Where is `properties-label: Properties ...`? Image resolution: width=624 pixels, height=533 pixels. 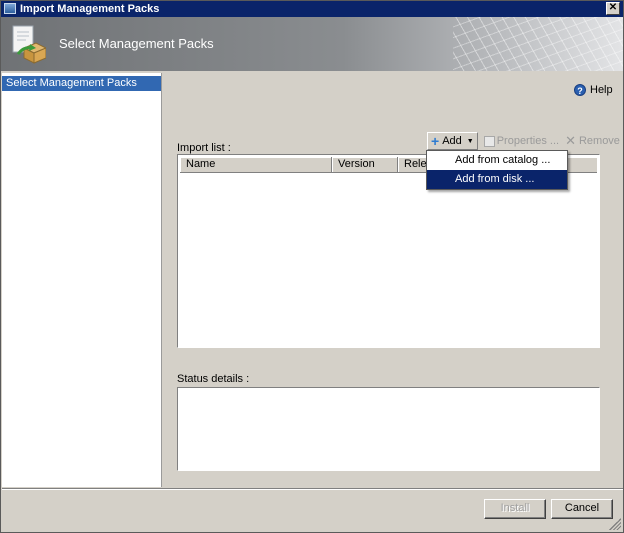 properties-label: Properties ... is located at coordinates (528, 141).